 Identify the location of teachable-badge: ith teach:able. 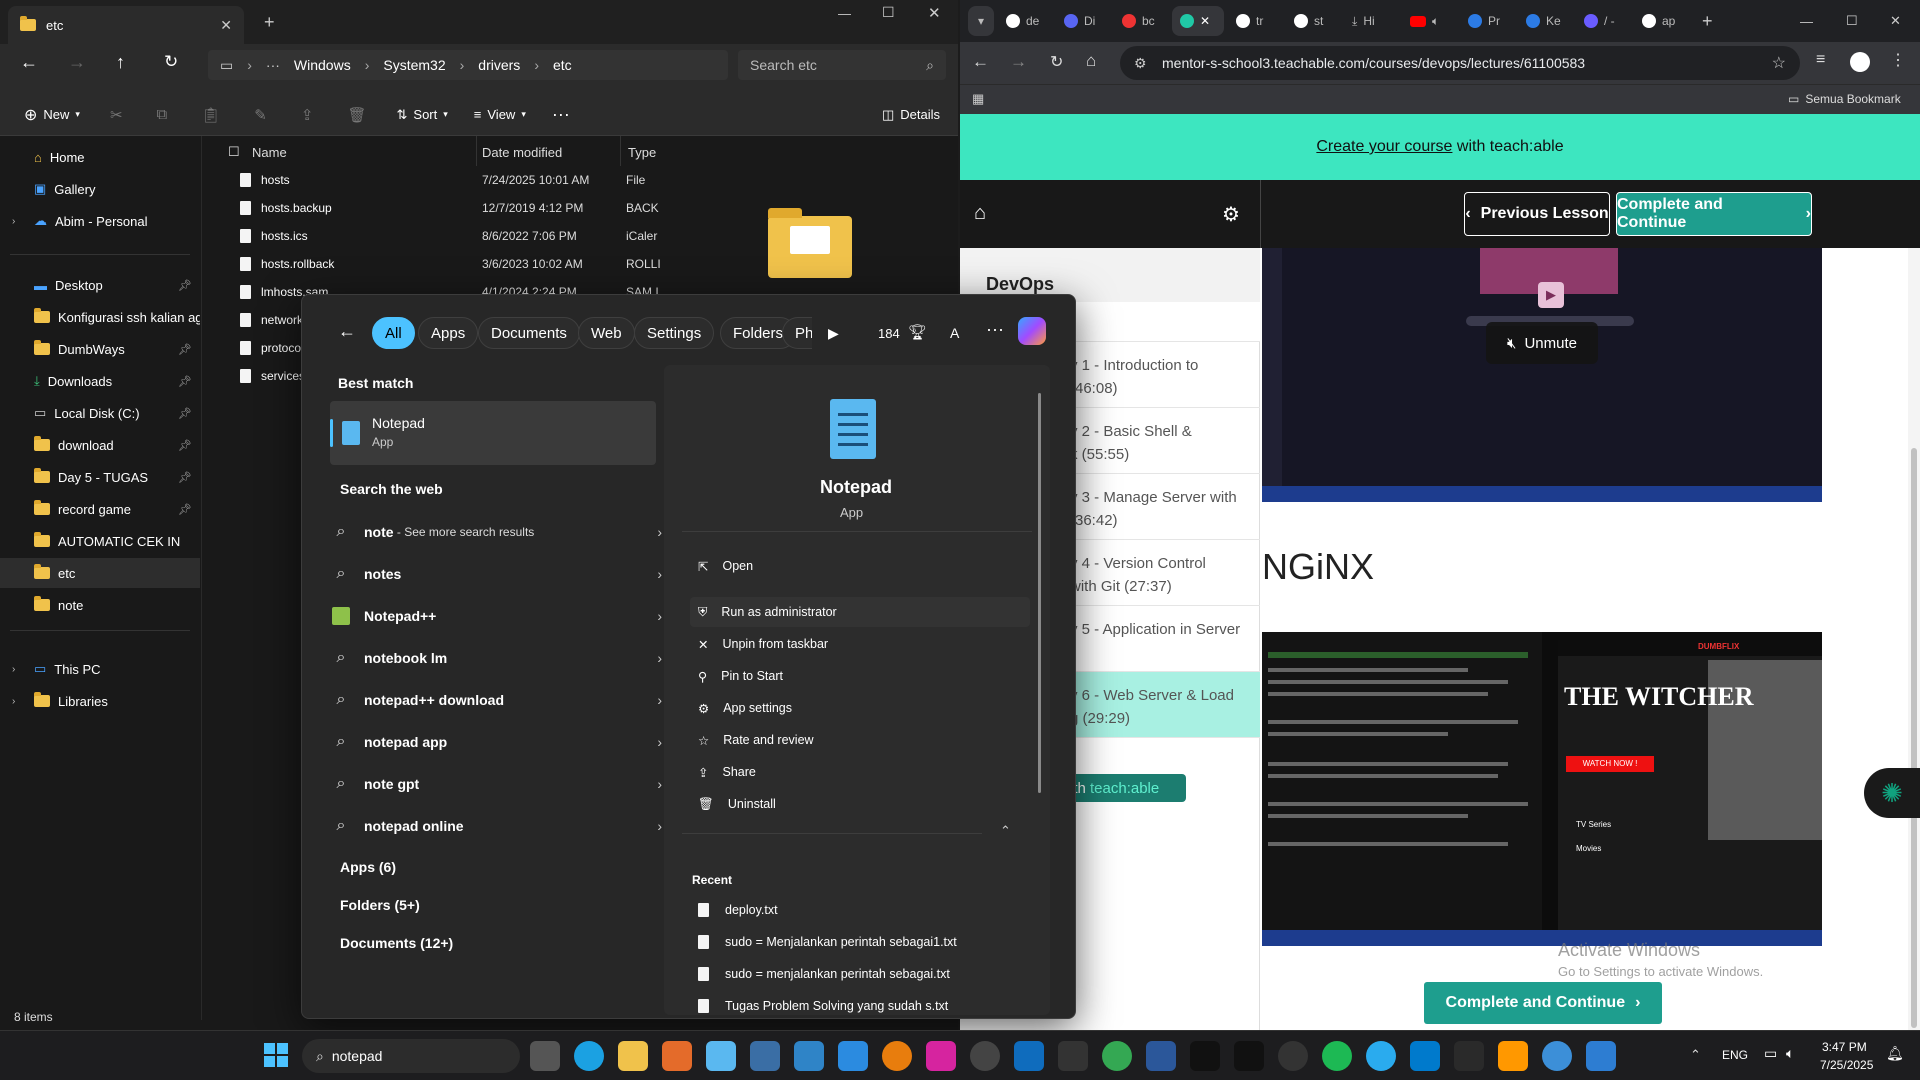
(1125, 788).